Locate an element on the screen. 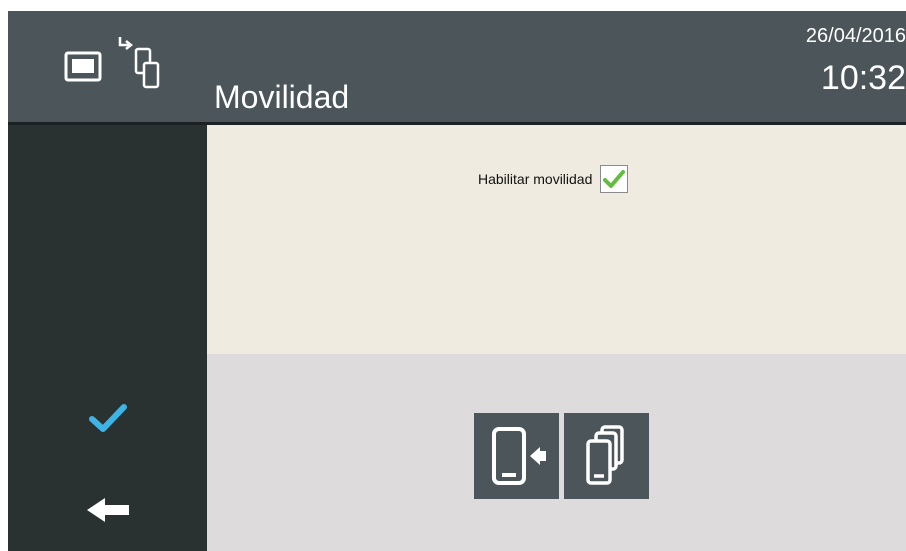  back-arrow-icon is located at coordinates (108, 510).